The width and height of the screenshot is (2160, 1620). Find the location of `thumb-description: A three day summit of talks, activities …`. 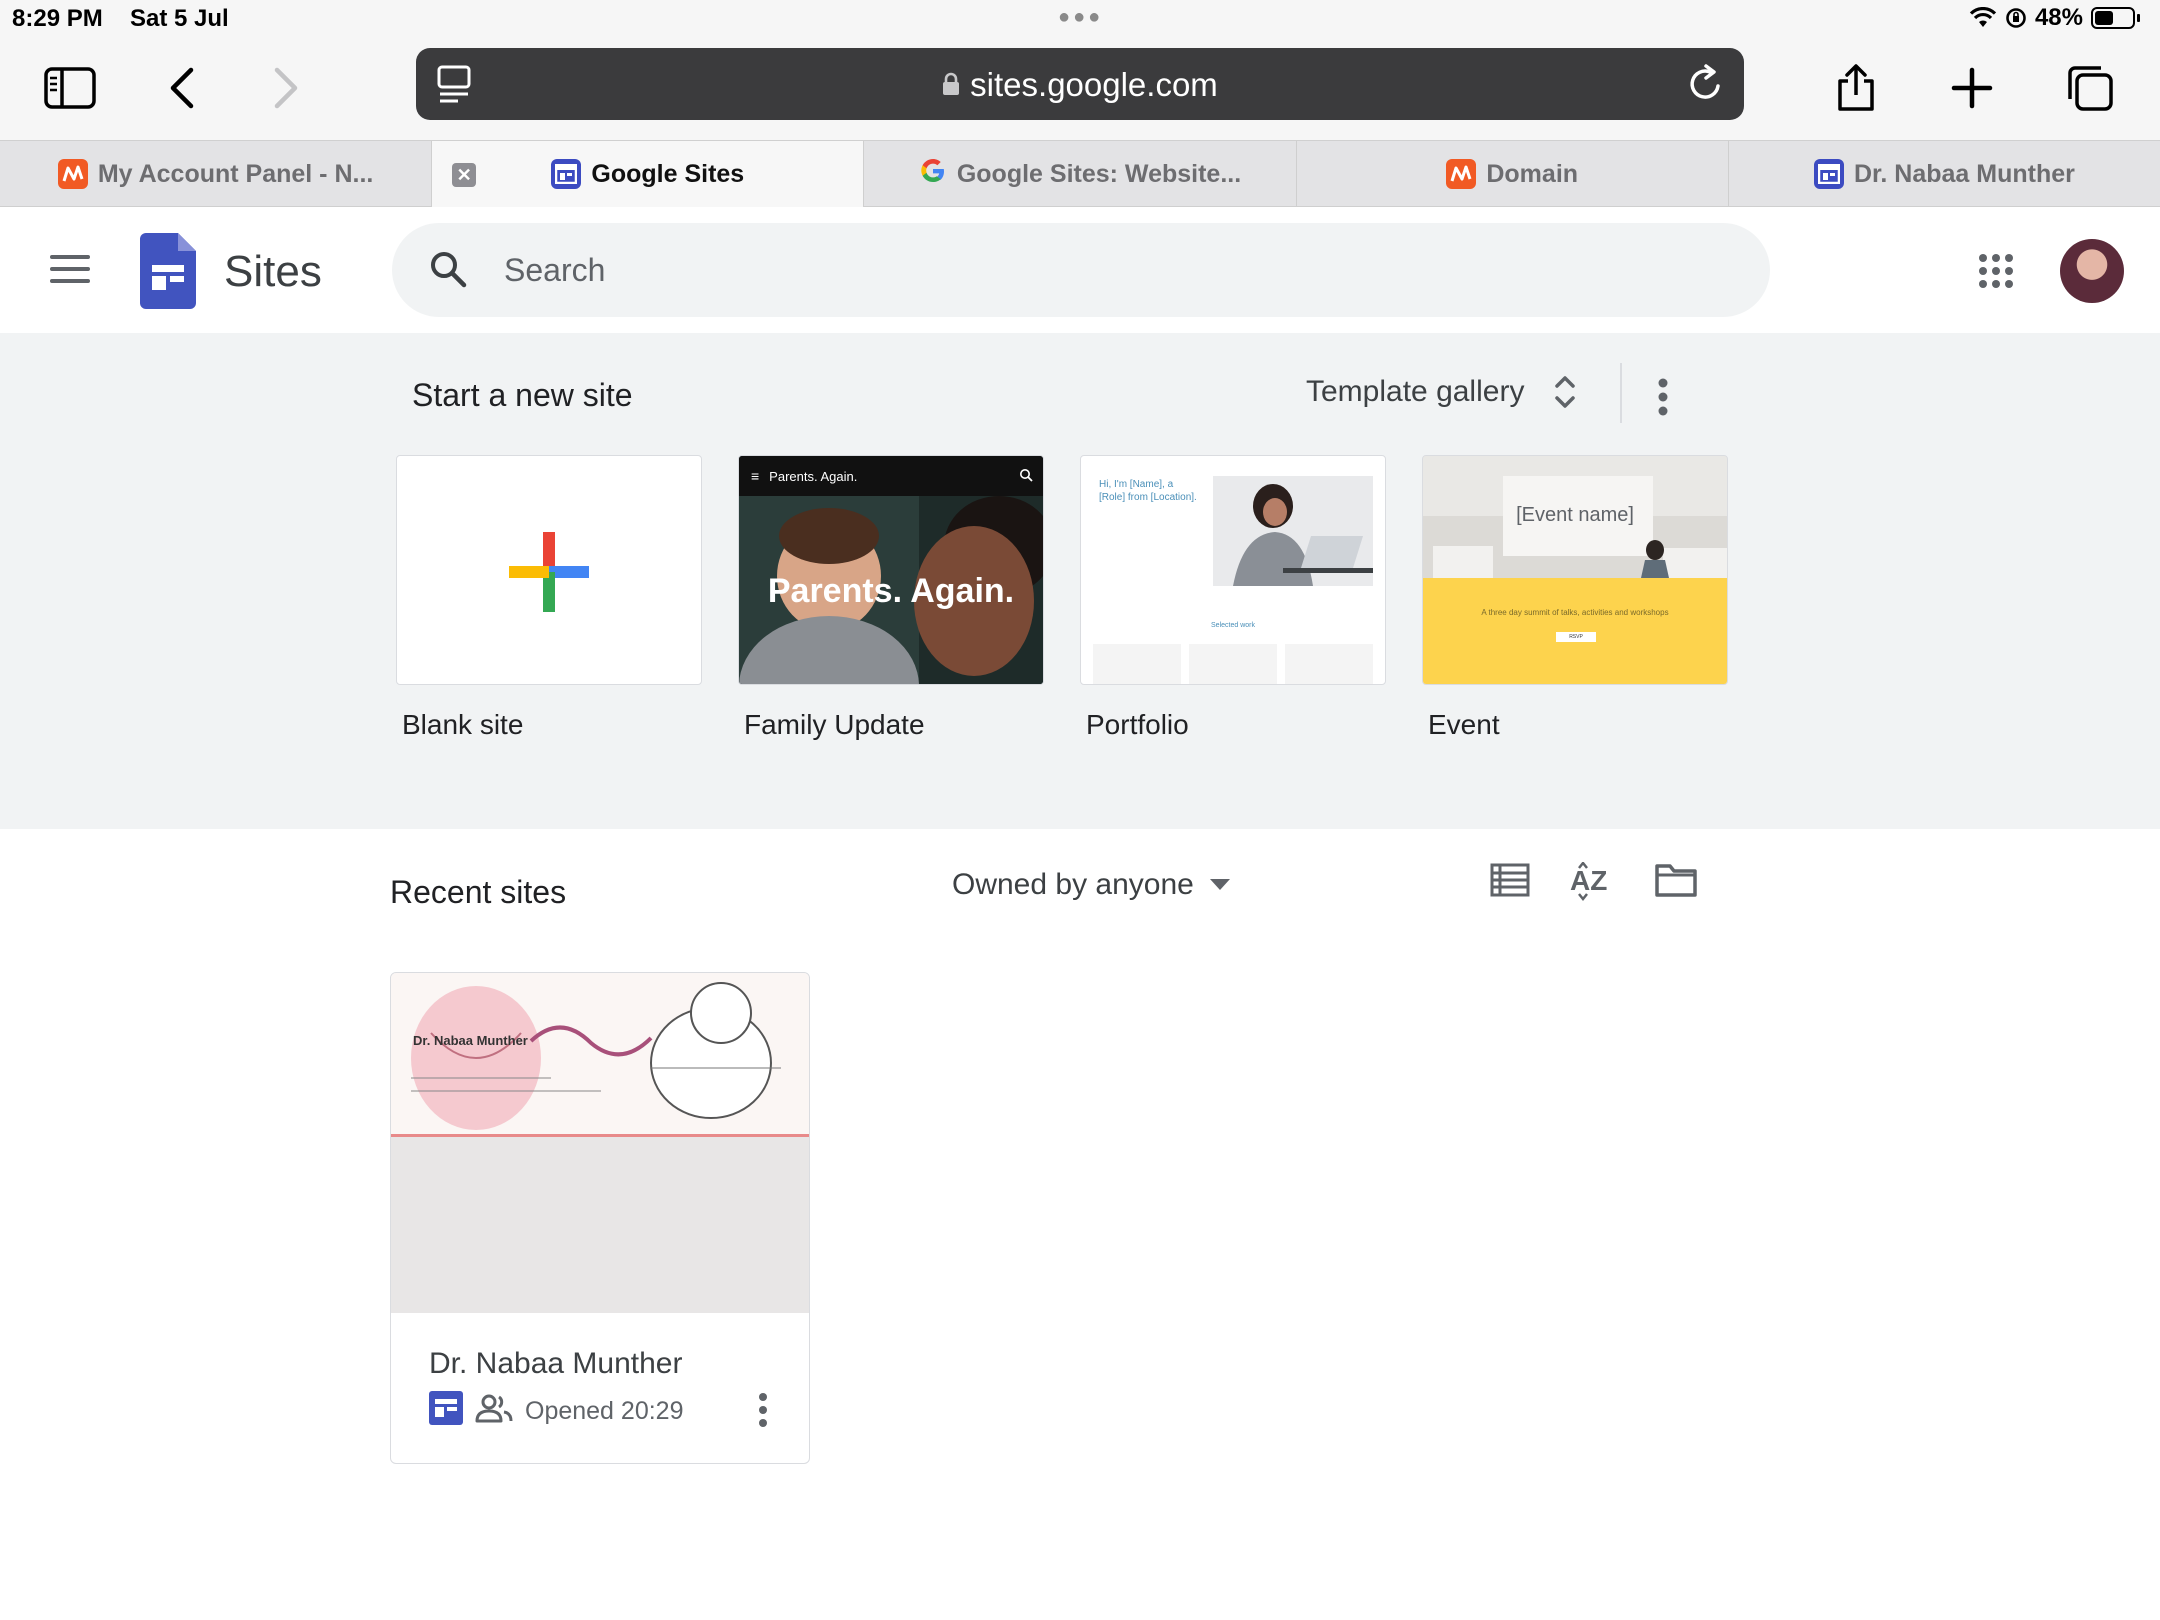

thumb-description: A three day summit of talks, activities … is located at coordinates (1575, 612).